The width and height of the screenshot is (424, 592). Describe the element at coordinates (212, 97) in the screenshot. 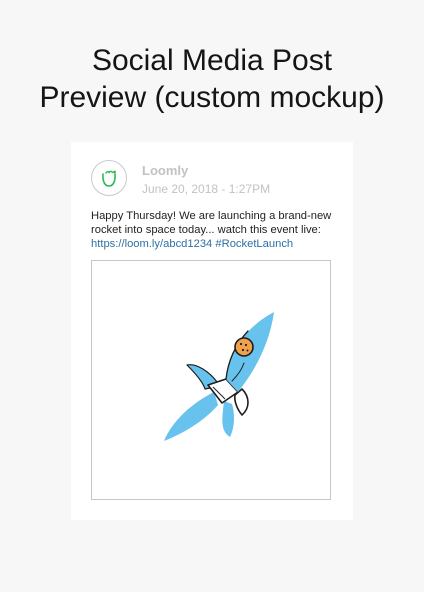

I see `page-title-line-2: Preview (custom mockup)` at that location.